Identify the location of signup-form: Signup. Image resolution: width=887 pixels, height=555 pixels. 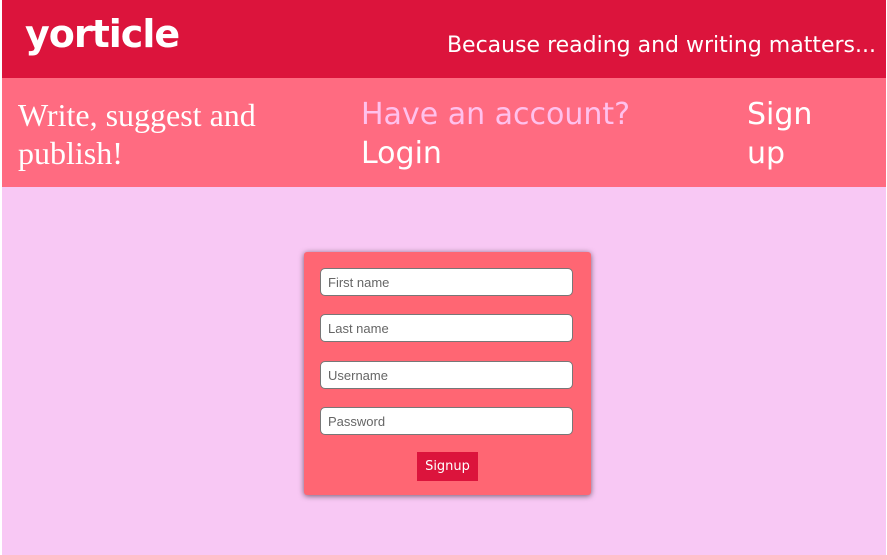
(447, 373).